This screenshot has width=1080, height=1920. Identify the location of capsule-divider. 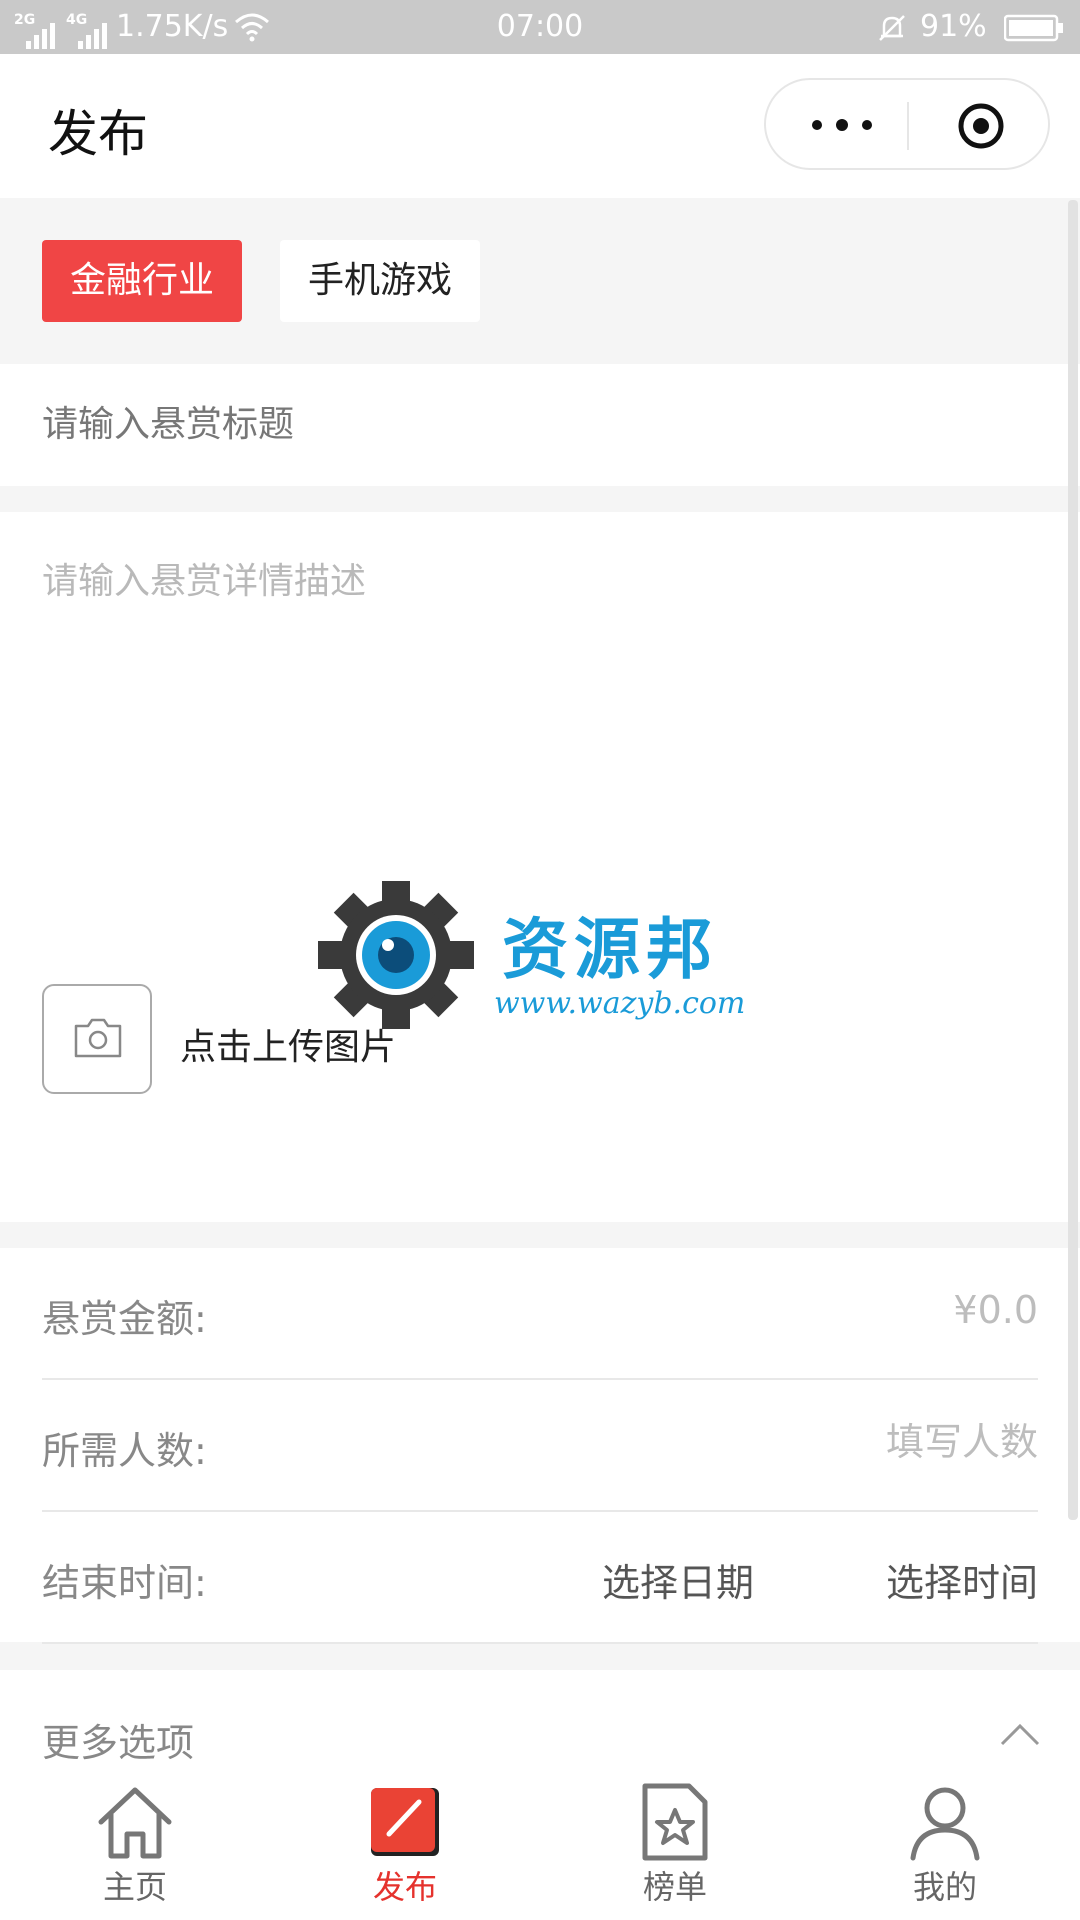
(908, 126).